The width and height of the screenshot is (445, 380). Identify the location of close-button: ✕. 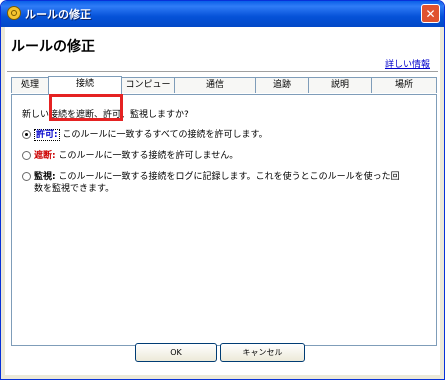
(430, 13).